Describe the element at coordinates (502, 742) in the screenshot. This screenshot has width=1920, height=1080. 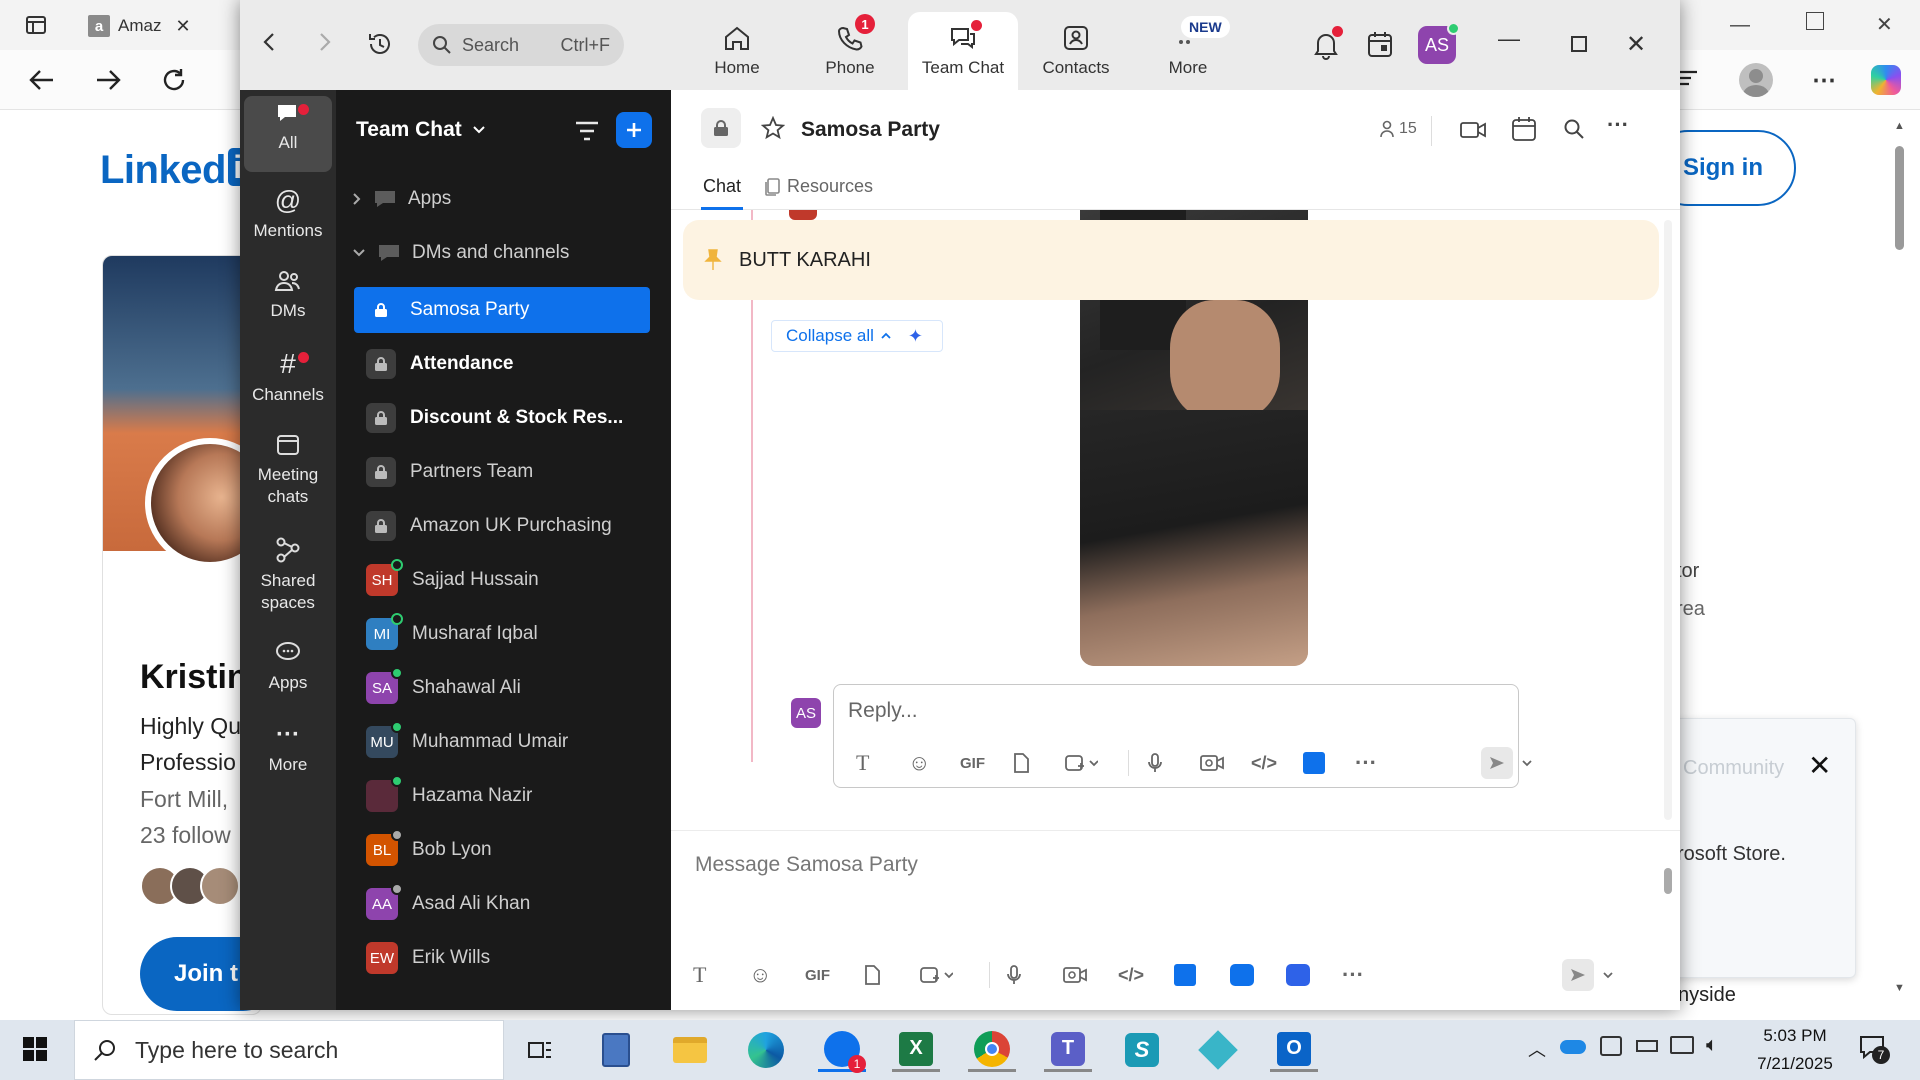
I see `dm-muhammad-umair: MU Muhammad Umair` at that location.